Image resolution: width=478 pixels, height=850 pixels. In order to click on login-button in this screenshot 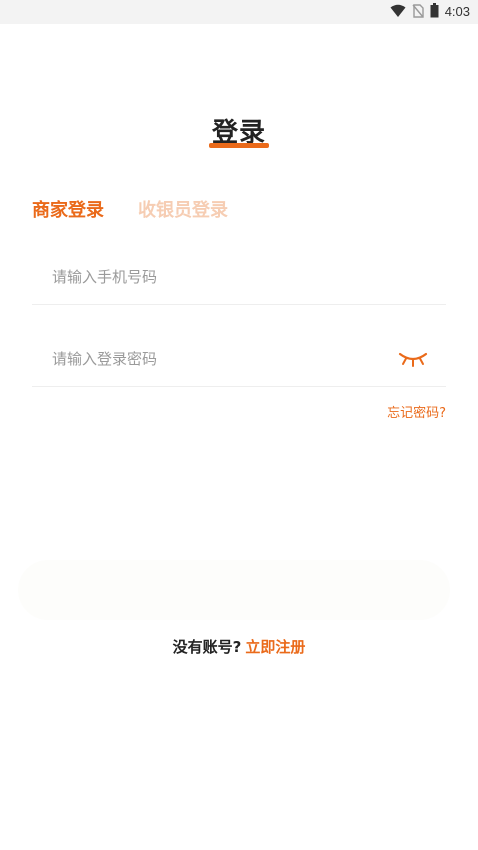, I will do `click(234, 590)`.